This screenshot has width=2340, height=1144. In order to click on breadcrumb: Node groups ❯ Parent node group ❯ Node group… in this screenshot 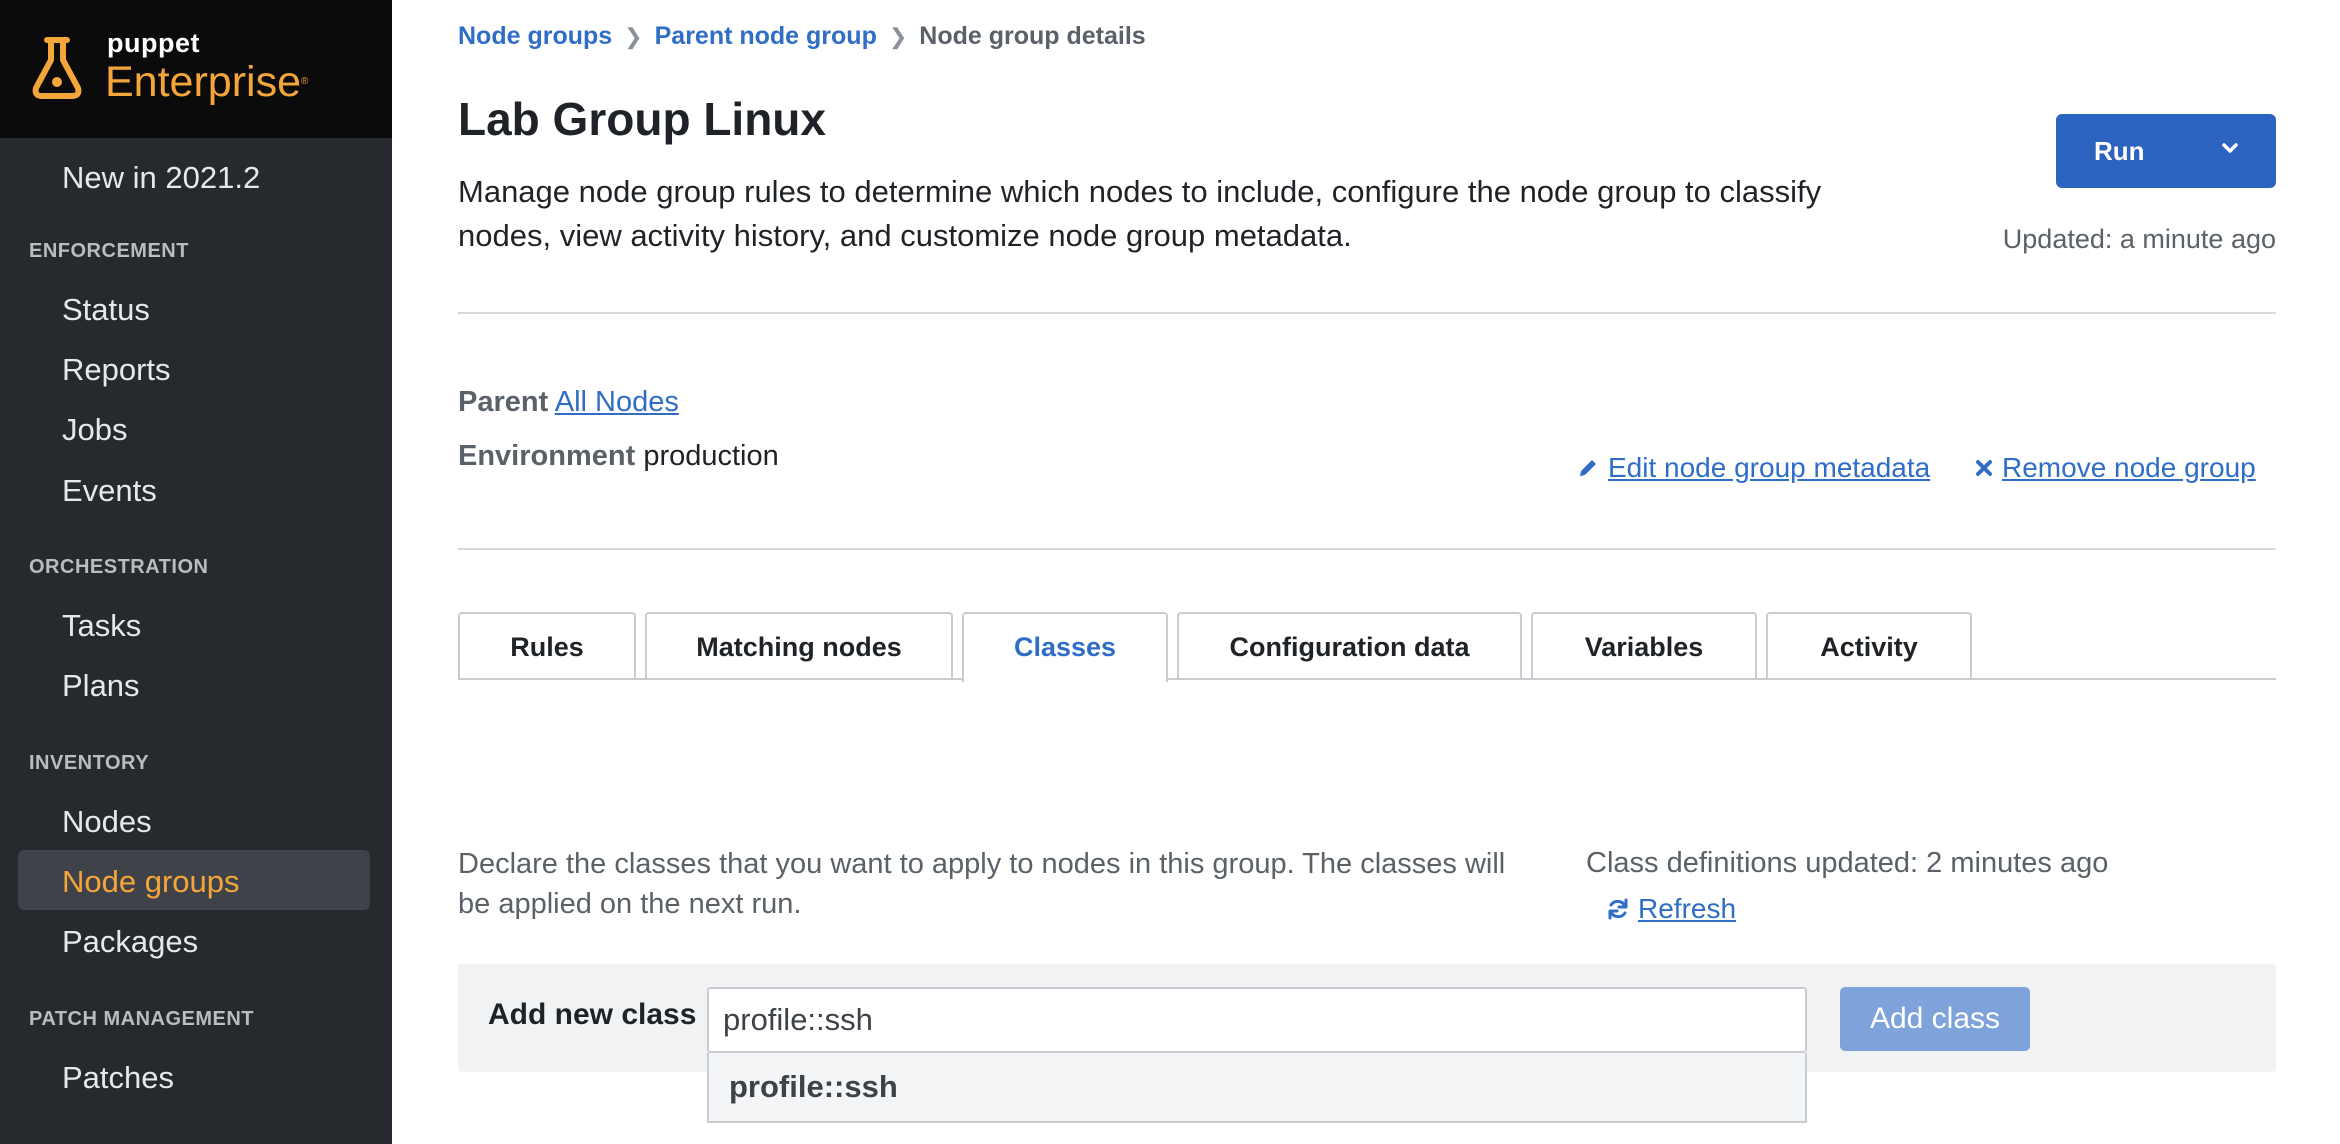, I will do `click(802, 36)`.